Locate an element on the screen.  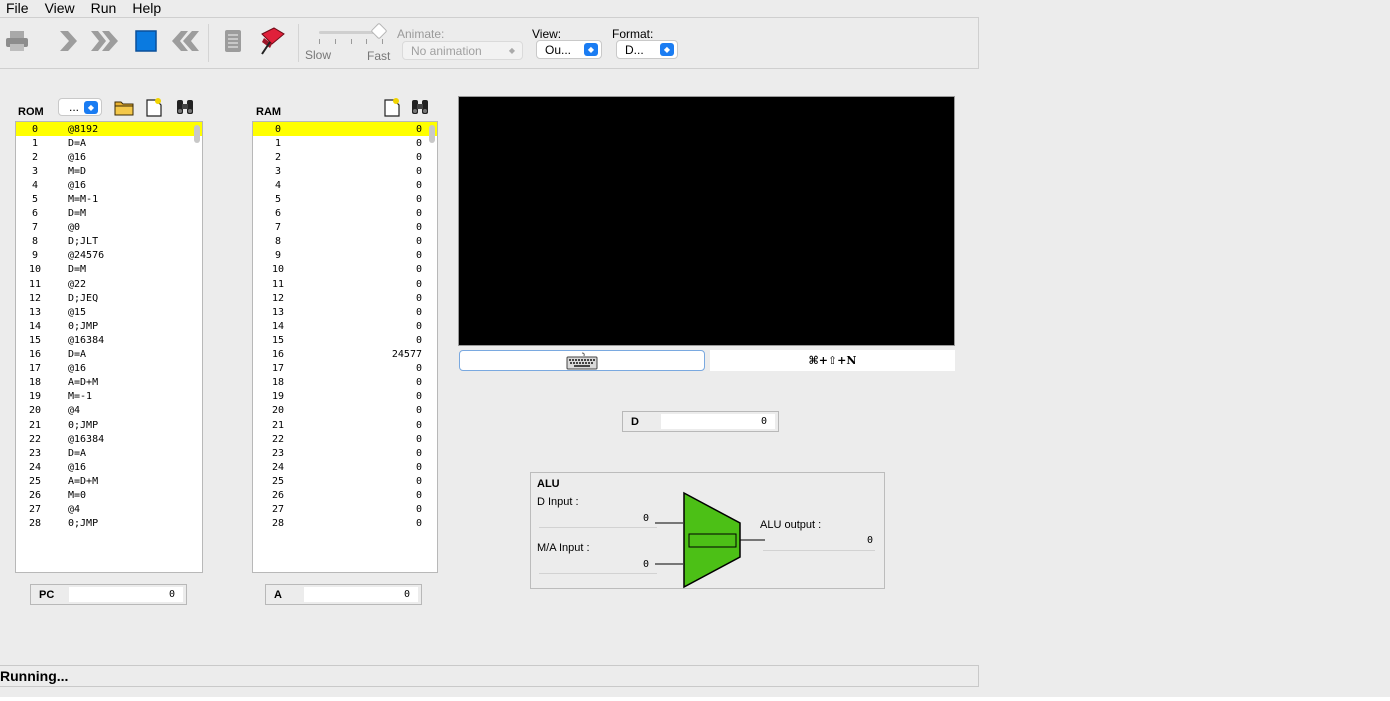
ram-row: 23 0 is located at coordinates (345, 453).